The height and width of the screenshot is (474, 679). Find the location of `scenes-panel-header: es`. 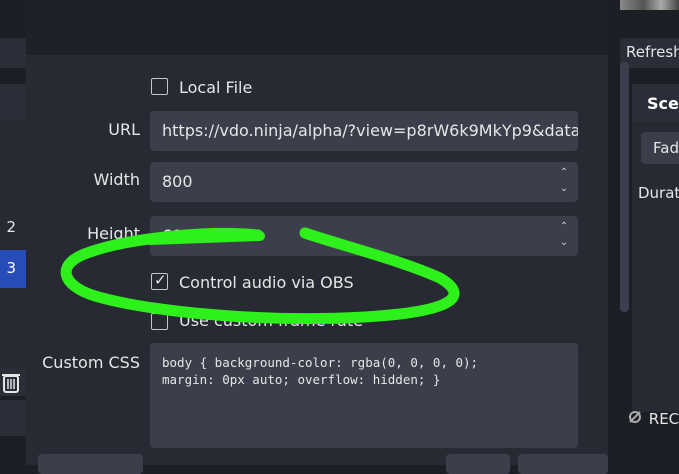

scenes-panel-header: es is located at coordinates (13, 140).